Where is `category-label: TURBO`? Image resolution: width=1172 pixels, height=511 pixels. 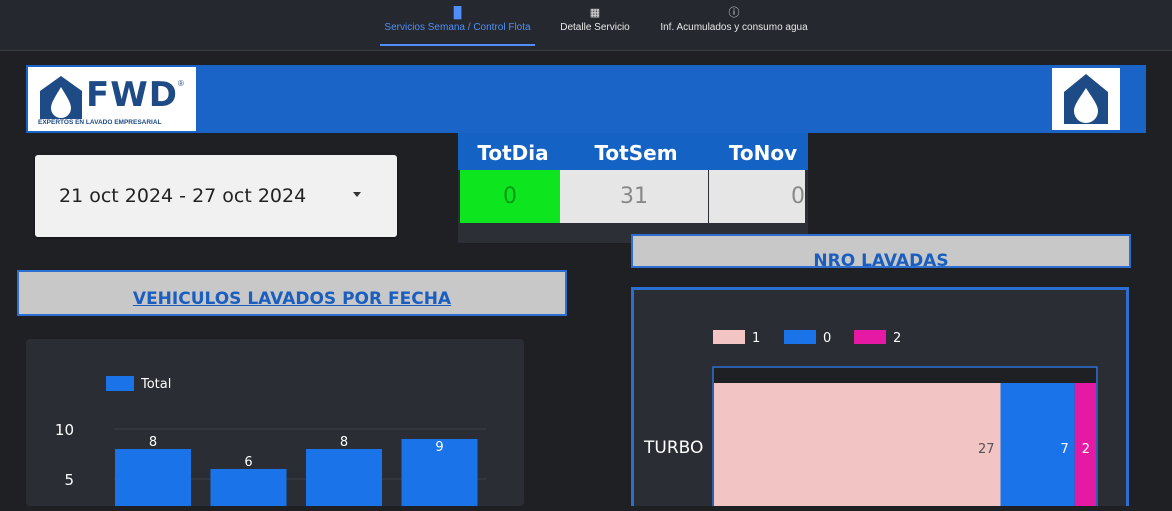
category-label: TURBO is located at coordinates (673, 448).